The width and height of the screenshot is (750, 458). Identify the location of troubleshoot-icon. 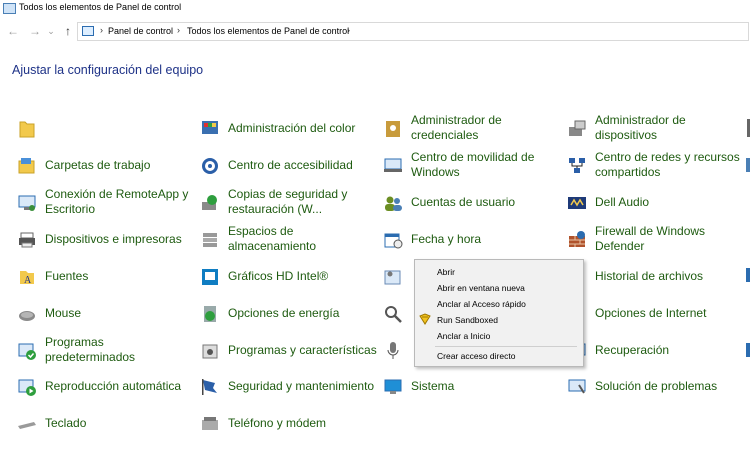
(577, 386).